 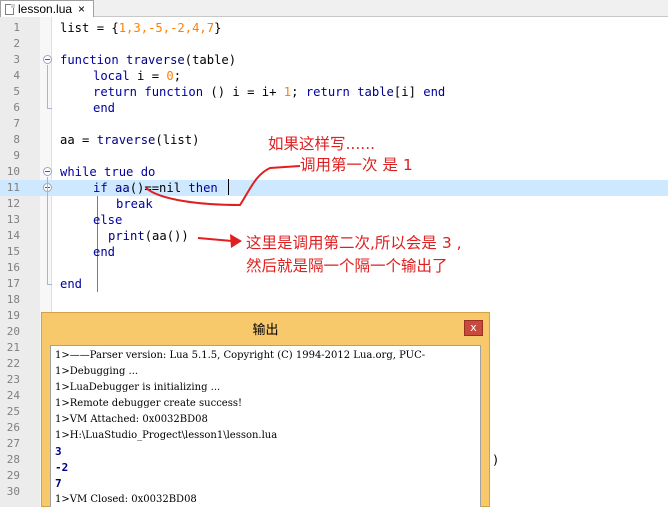 What do you see at coordinates (16, 155) in the screenshot?
I see `line-number: 9` at bounding box center [16, 155].